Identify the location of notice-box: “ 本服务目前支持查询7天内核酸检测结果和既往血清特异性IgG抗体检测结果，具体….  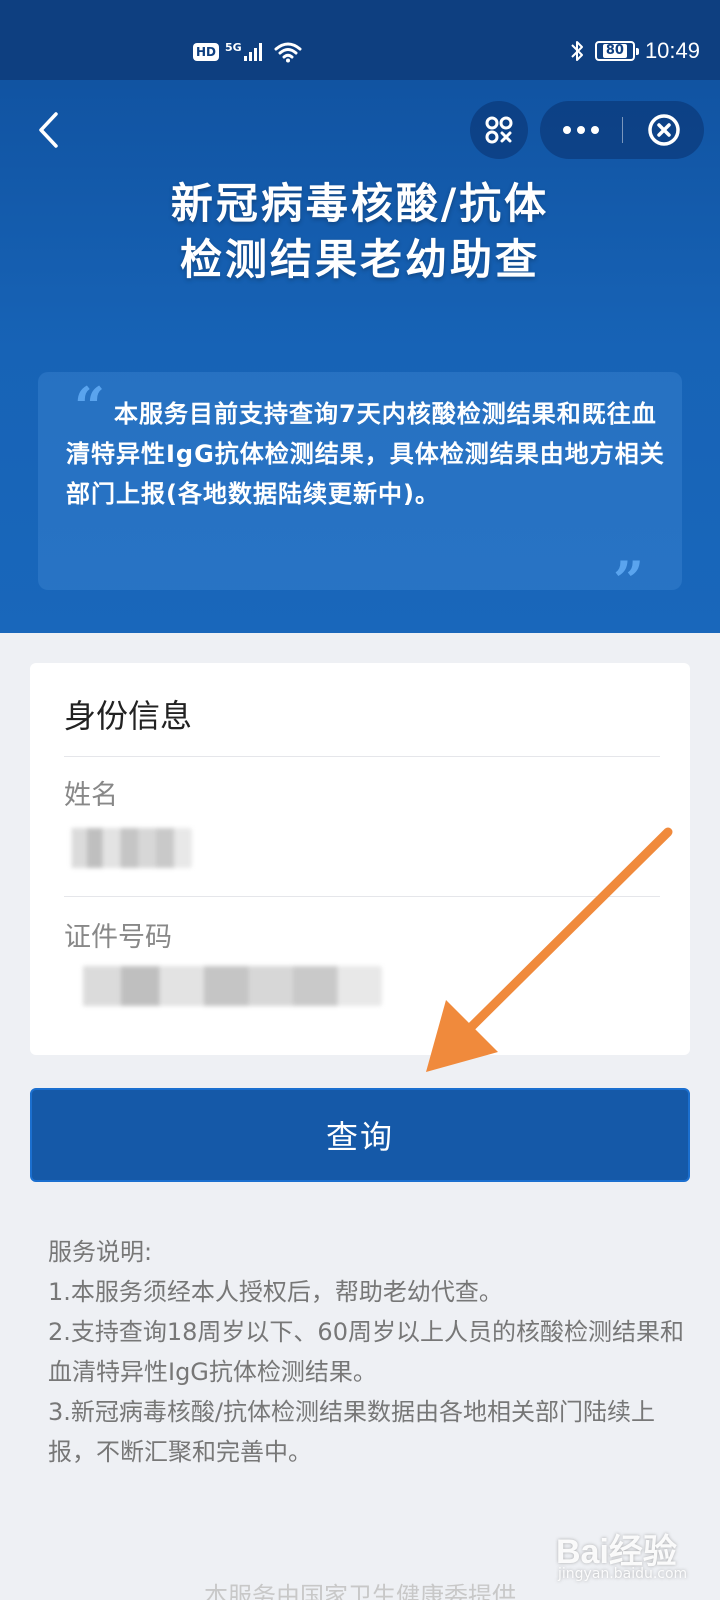
(360, 490).